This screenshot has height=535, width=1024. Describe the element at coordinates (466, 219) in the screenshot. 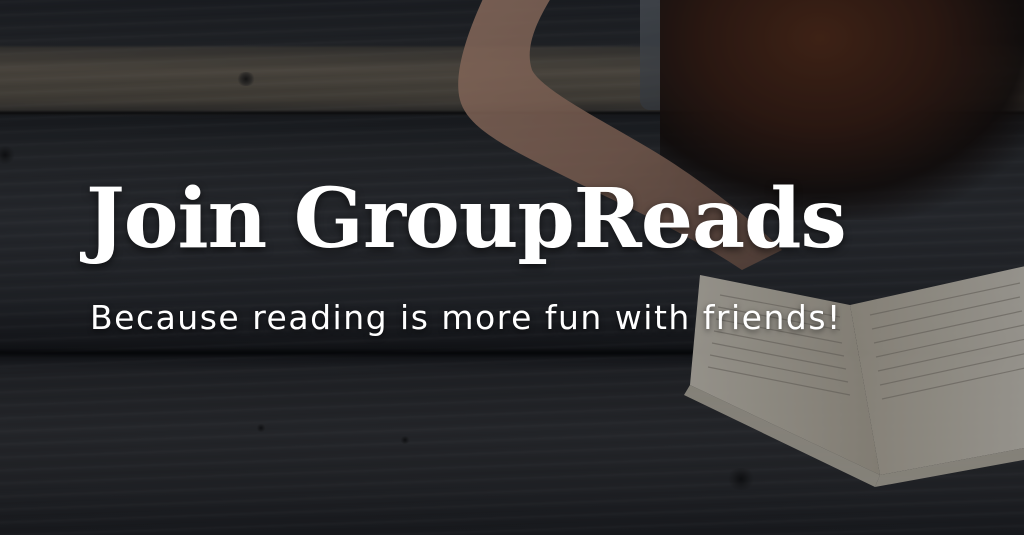

I see `hero-title: Join GroupReads` at that location.